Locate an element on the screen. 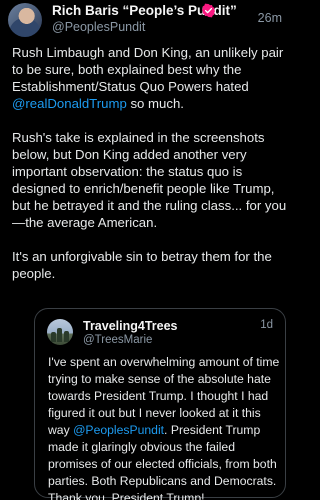 The height and width of the screenshot is (500, 320). mention-link: @PeoplesPundit is located at coordinates (118, 430).